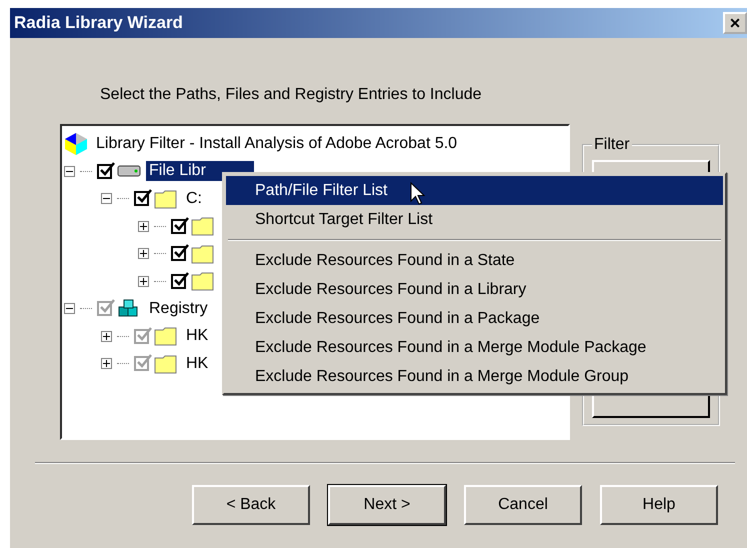 The width and height of the screenshot is (747, 548). What do you see at coordinates (129, 171) in the screenshot?
I see `drive-icon` at bounding box center [129, 171].